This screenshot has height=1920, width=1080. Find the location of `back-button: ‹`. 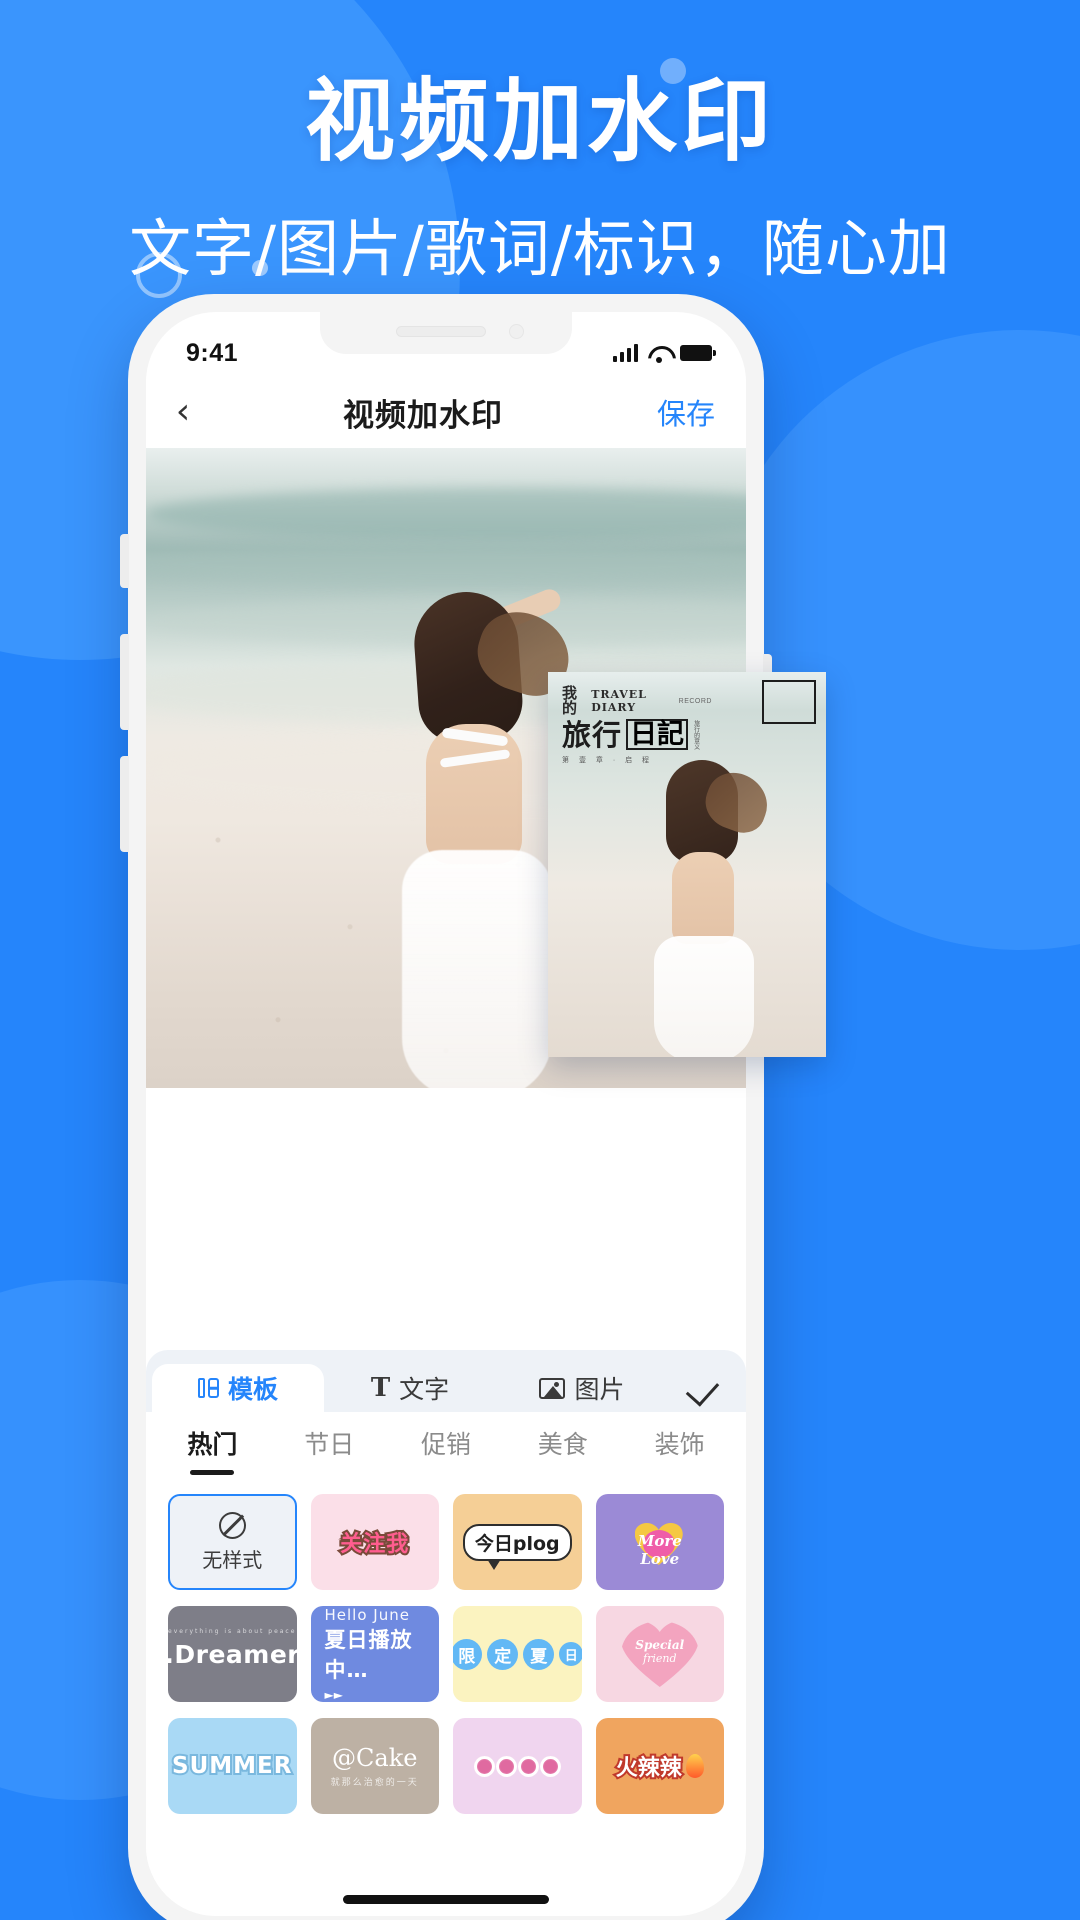

back-button: ‹ is located at coordinates (183, 412).